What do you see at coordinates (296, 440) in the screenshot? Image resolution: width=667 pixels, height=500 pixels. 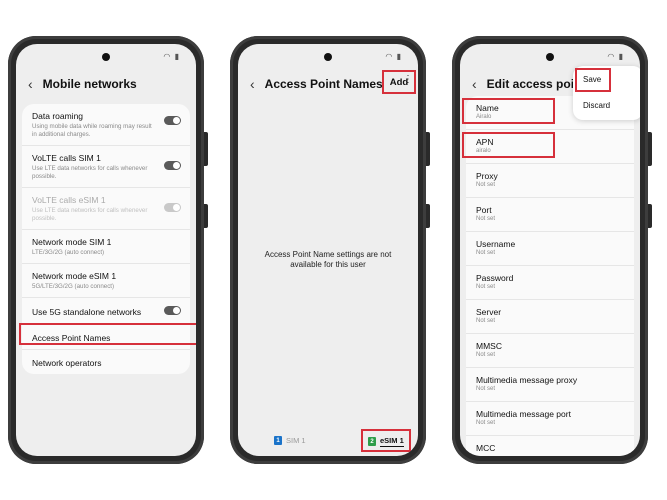 I see `sim-tab-label: SIM 1` at bounding box center [296, 440].